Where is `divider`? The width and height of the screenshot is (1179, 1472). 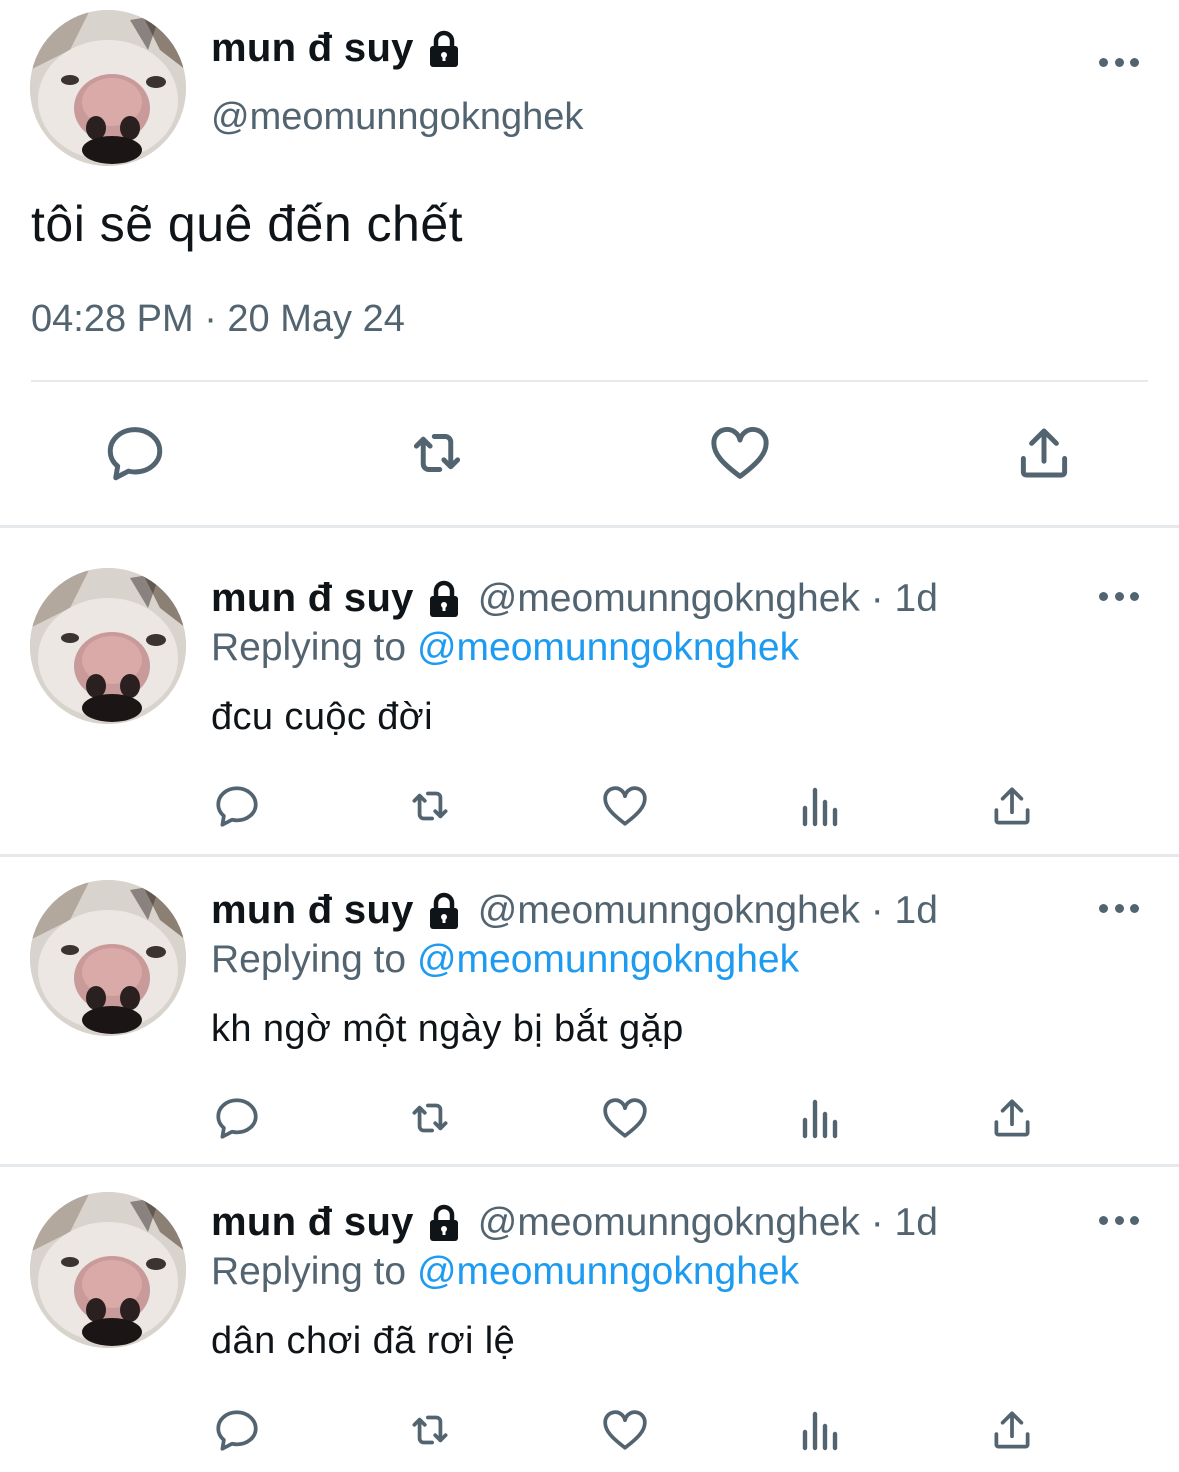 divider is located at coordinates (589, 381).